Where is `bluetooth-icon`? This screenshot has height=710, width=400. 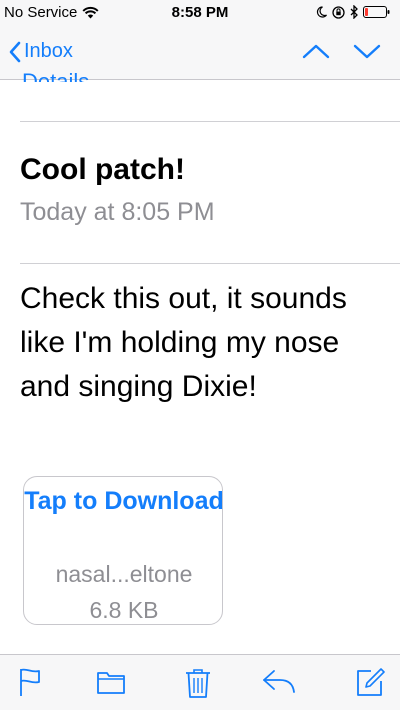
bluetooth-icon is located at coordinates (354, 12).